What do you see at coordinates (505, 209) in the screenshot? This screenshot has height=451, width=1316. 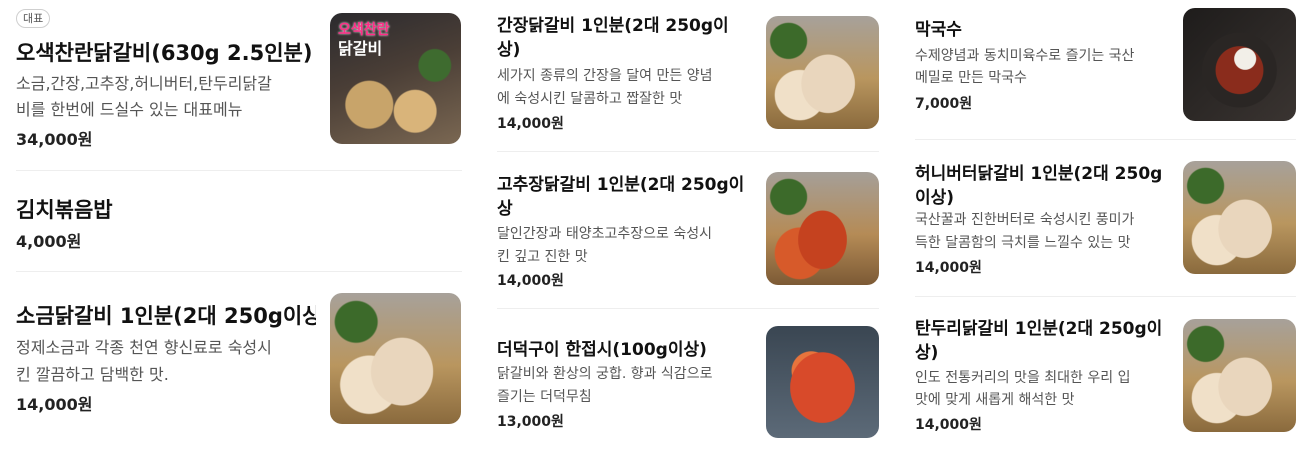 I see `menu-item-name-line-2: 상` at bounding box center [505, 209].